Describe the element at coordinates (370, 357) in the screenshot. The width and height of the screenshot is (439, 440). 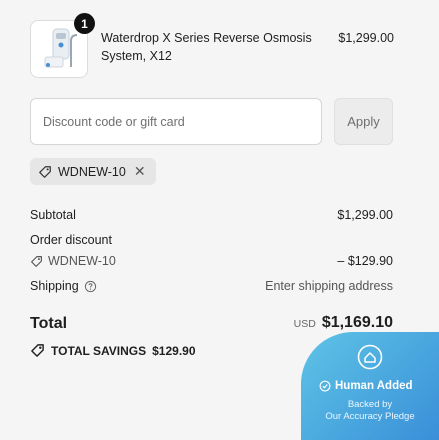
I see `pledge-badge-icon` at that location.